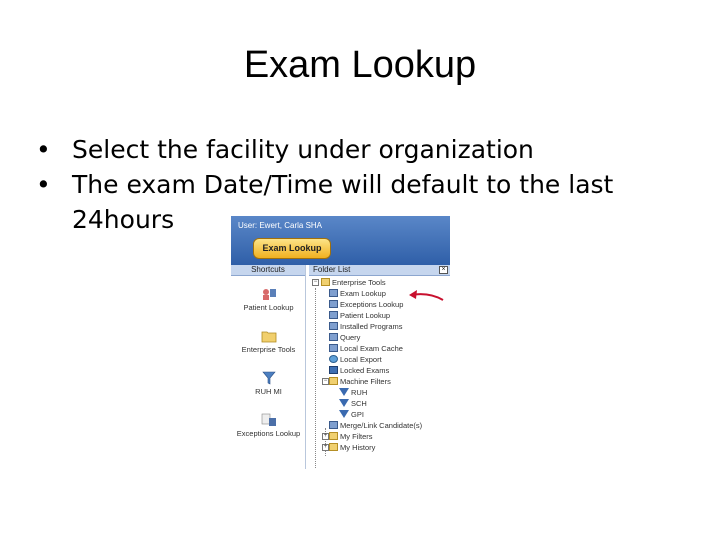  I want to click on pointer-arrow-icon, so click(426, 295).